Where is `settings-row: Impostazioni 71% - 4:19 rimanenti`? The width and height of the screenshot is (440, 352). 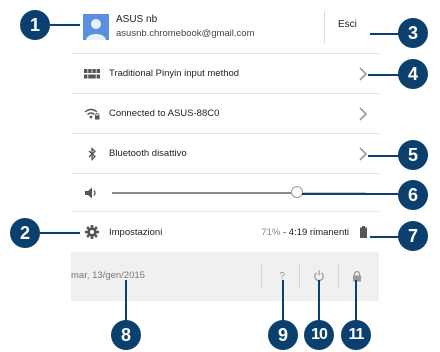
settings-row: Impostazioni 71% - 4:19 rimanenti is located at coordinates (225, 232).